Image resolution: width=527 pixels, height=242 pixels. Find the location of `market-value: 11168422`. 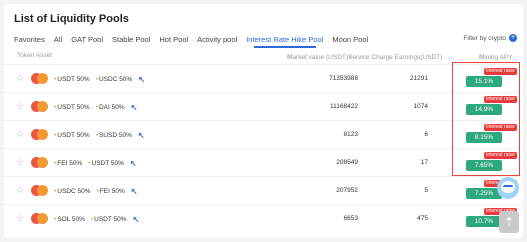

market-value: 11168422 is located at coordinates (344, 106).